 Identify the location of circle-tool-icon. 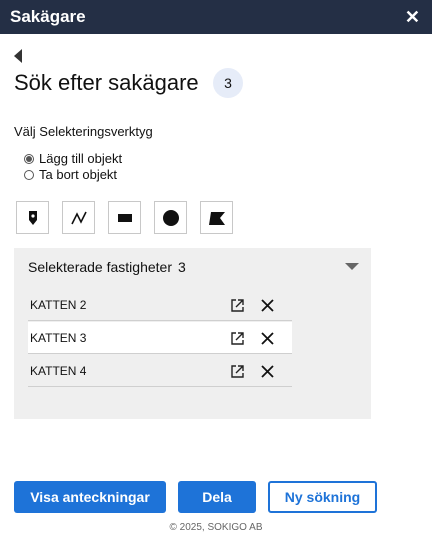
(170, 217).